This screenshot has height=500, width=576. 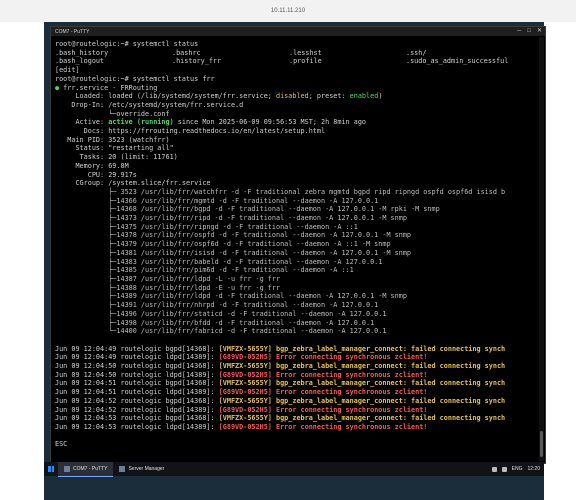 I want to click on terminal-line: root@routelogic:~# systemctl status, so click(x=127, y=44).